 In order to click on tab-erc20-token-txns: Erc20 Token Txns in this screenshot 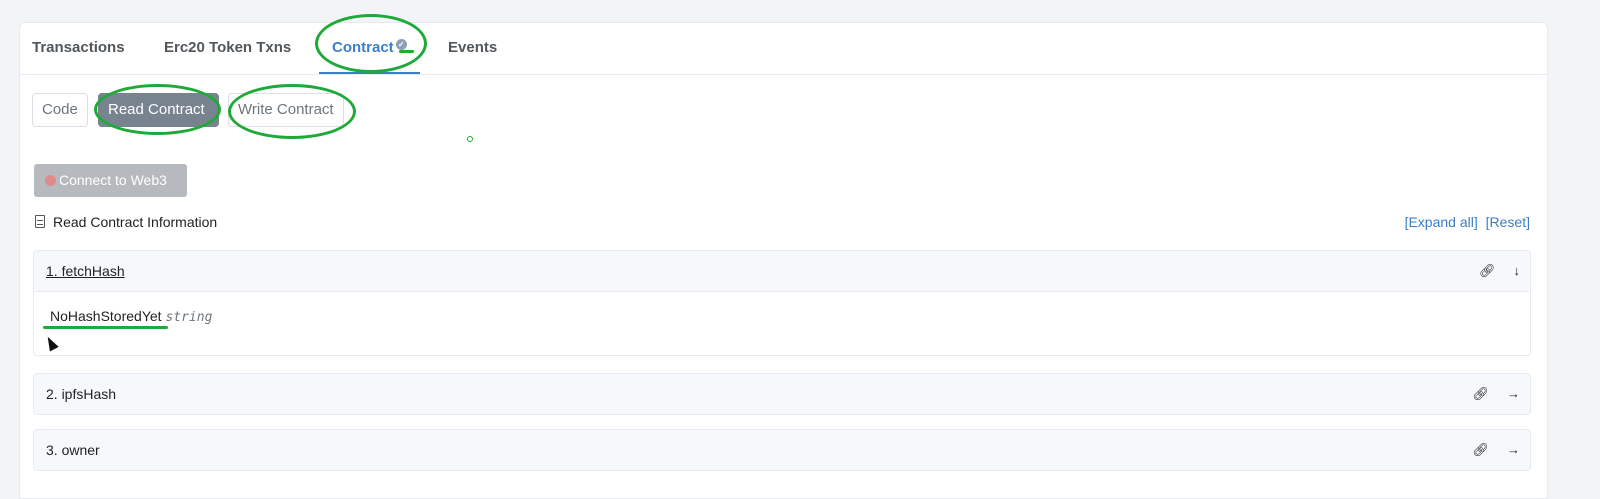, I will do `click(227, 48)`.